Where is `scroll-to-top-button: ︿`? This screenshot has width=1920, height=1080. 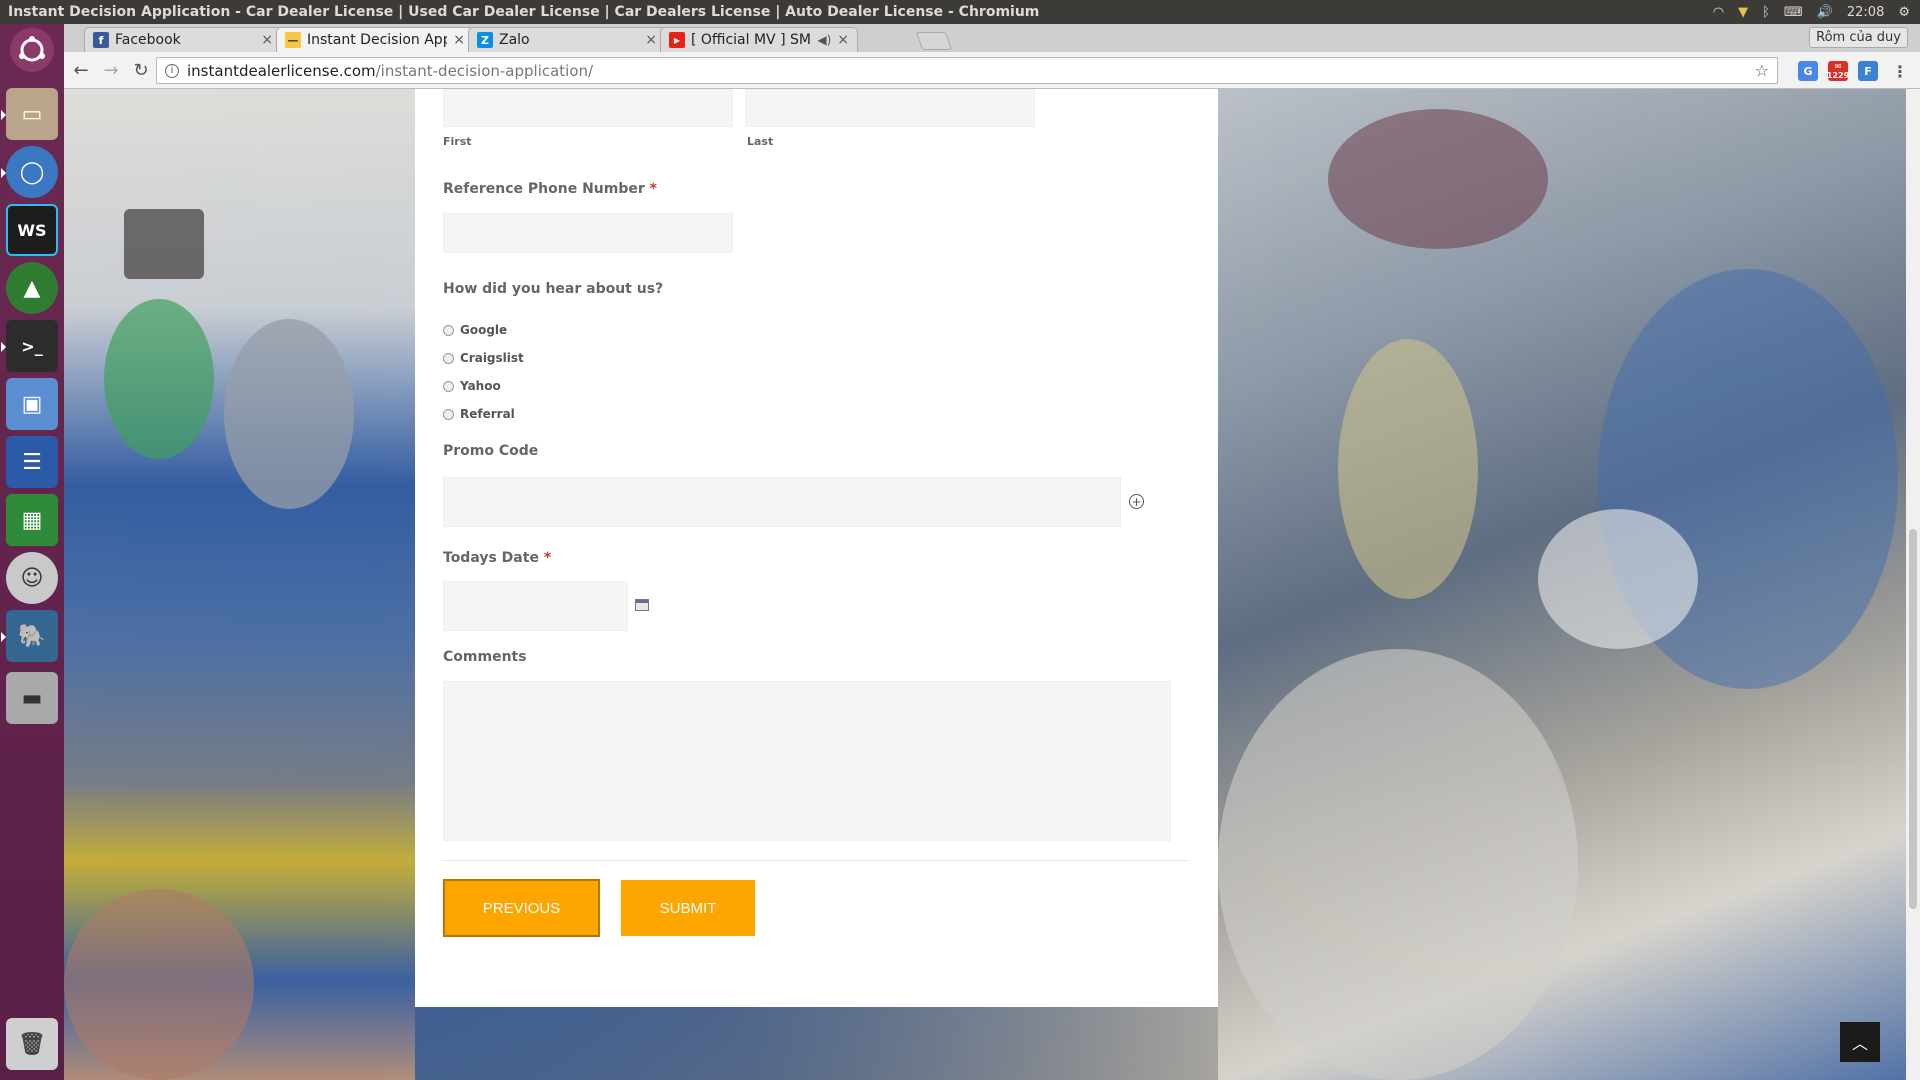
scroll-to-top-button: ︿ is located at coordinates (1860, 1042).